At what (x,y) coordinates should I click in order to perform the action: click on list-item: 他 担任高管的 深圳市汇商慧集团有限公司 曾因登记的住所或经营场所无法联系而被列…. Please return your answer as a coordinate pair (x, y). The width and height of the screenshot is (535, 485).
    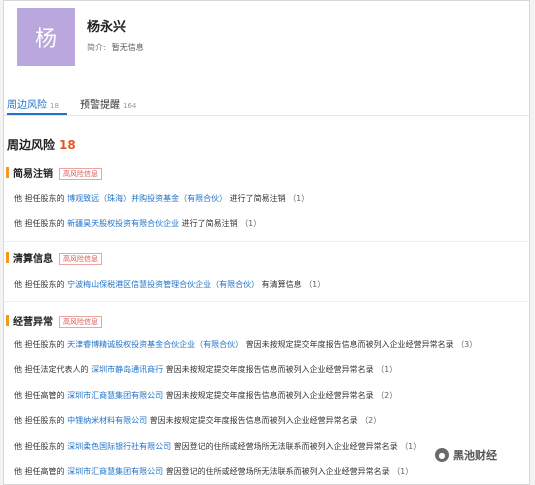
    Looking at the image, I should click on (213, 471).